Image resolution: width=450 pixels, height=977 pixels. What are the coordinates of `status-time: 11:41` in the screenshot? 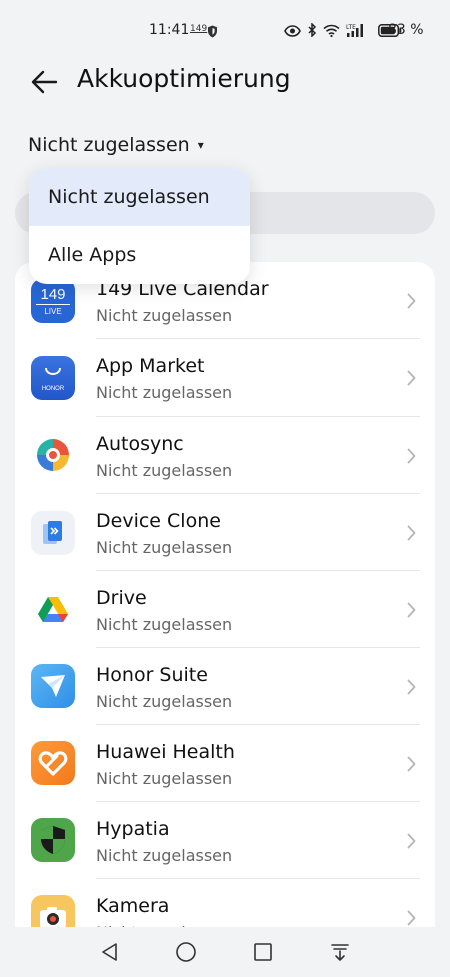 It's located at (169, 30).